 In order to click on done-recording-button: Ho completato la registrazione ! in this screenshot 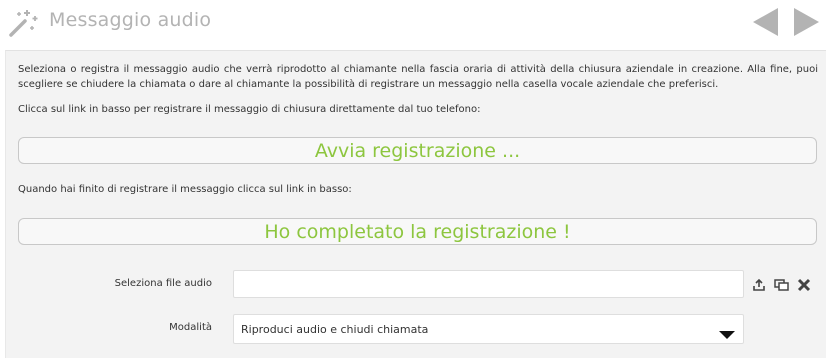, I will do `click(417, 231)`.